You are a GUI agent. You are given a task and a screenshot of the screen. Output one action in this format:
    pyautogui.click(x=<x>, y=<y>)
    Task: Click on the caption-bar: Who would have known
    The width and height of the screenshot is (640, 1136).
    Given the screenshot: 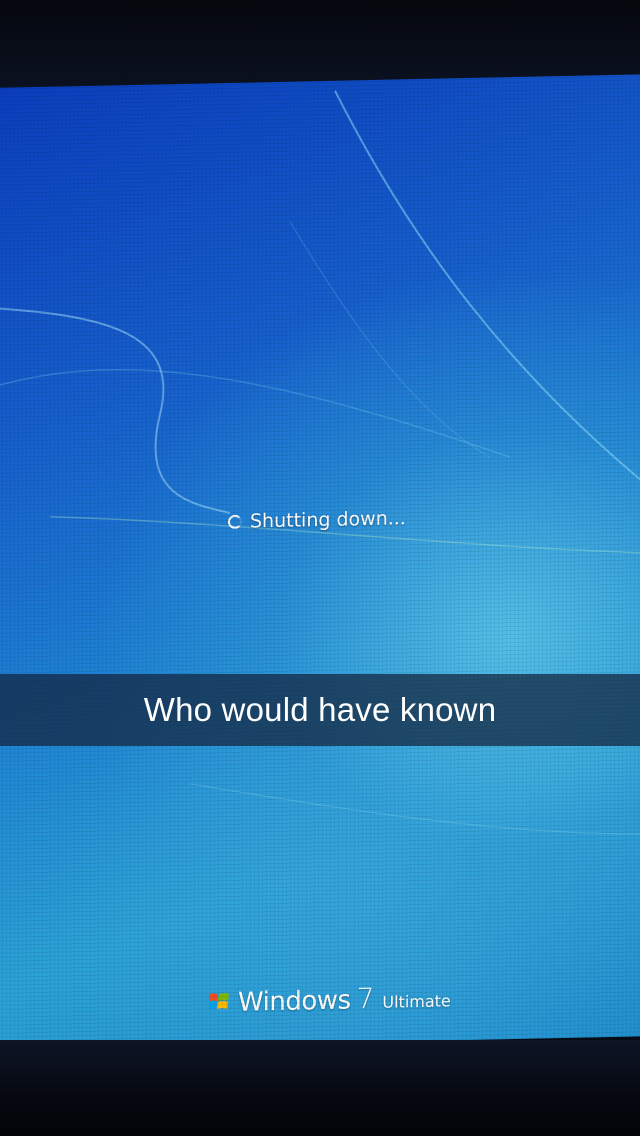 What is the action you would take?
    pyautogui.click(x=320, y=710)
    